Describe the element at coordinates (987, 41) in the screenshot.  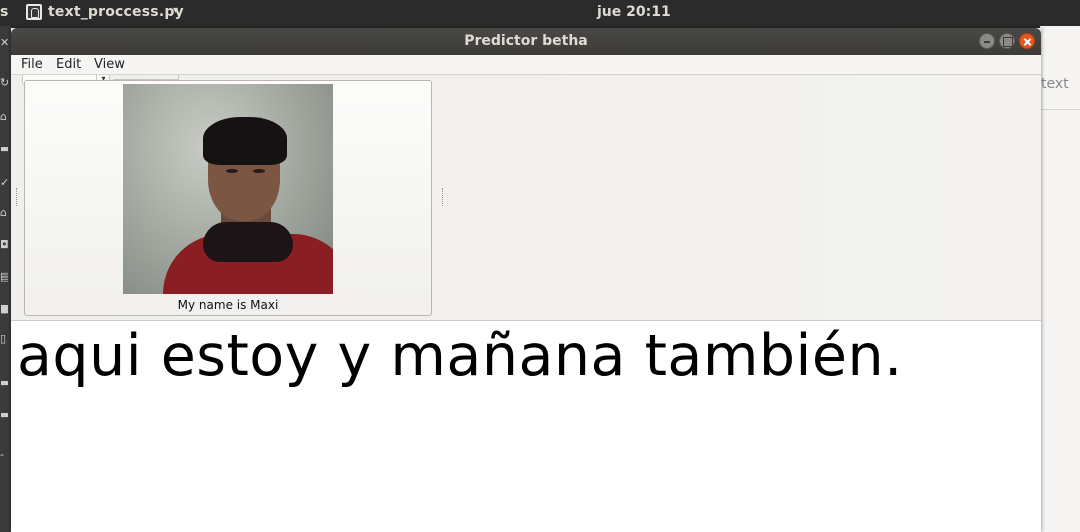
I see `minimize-button` at that location.